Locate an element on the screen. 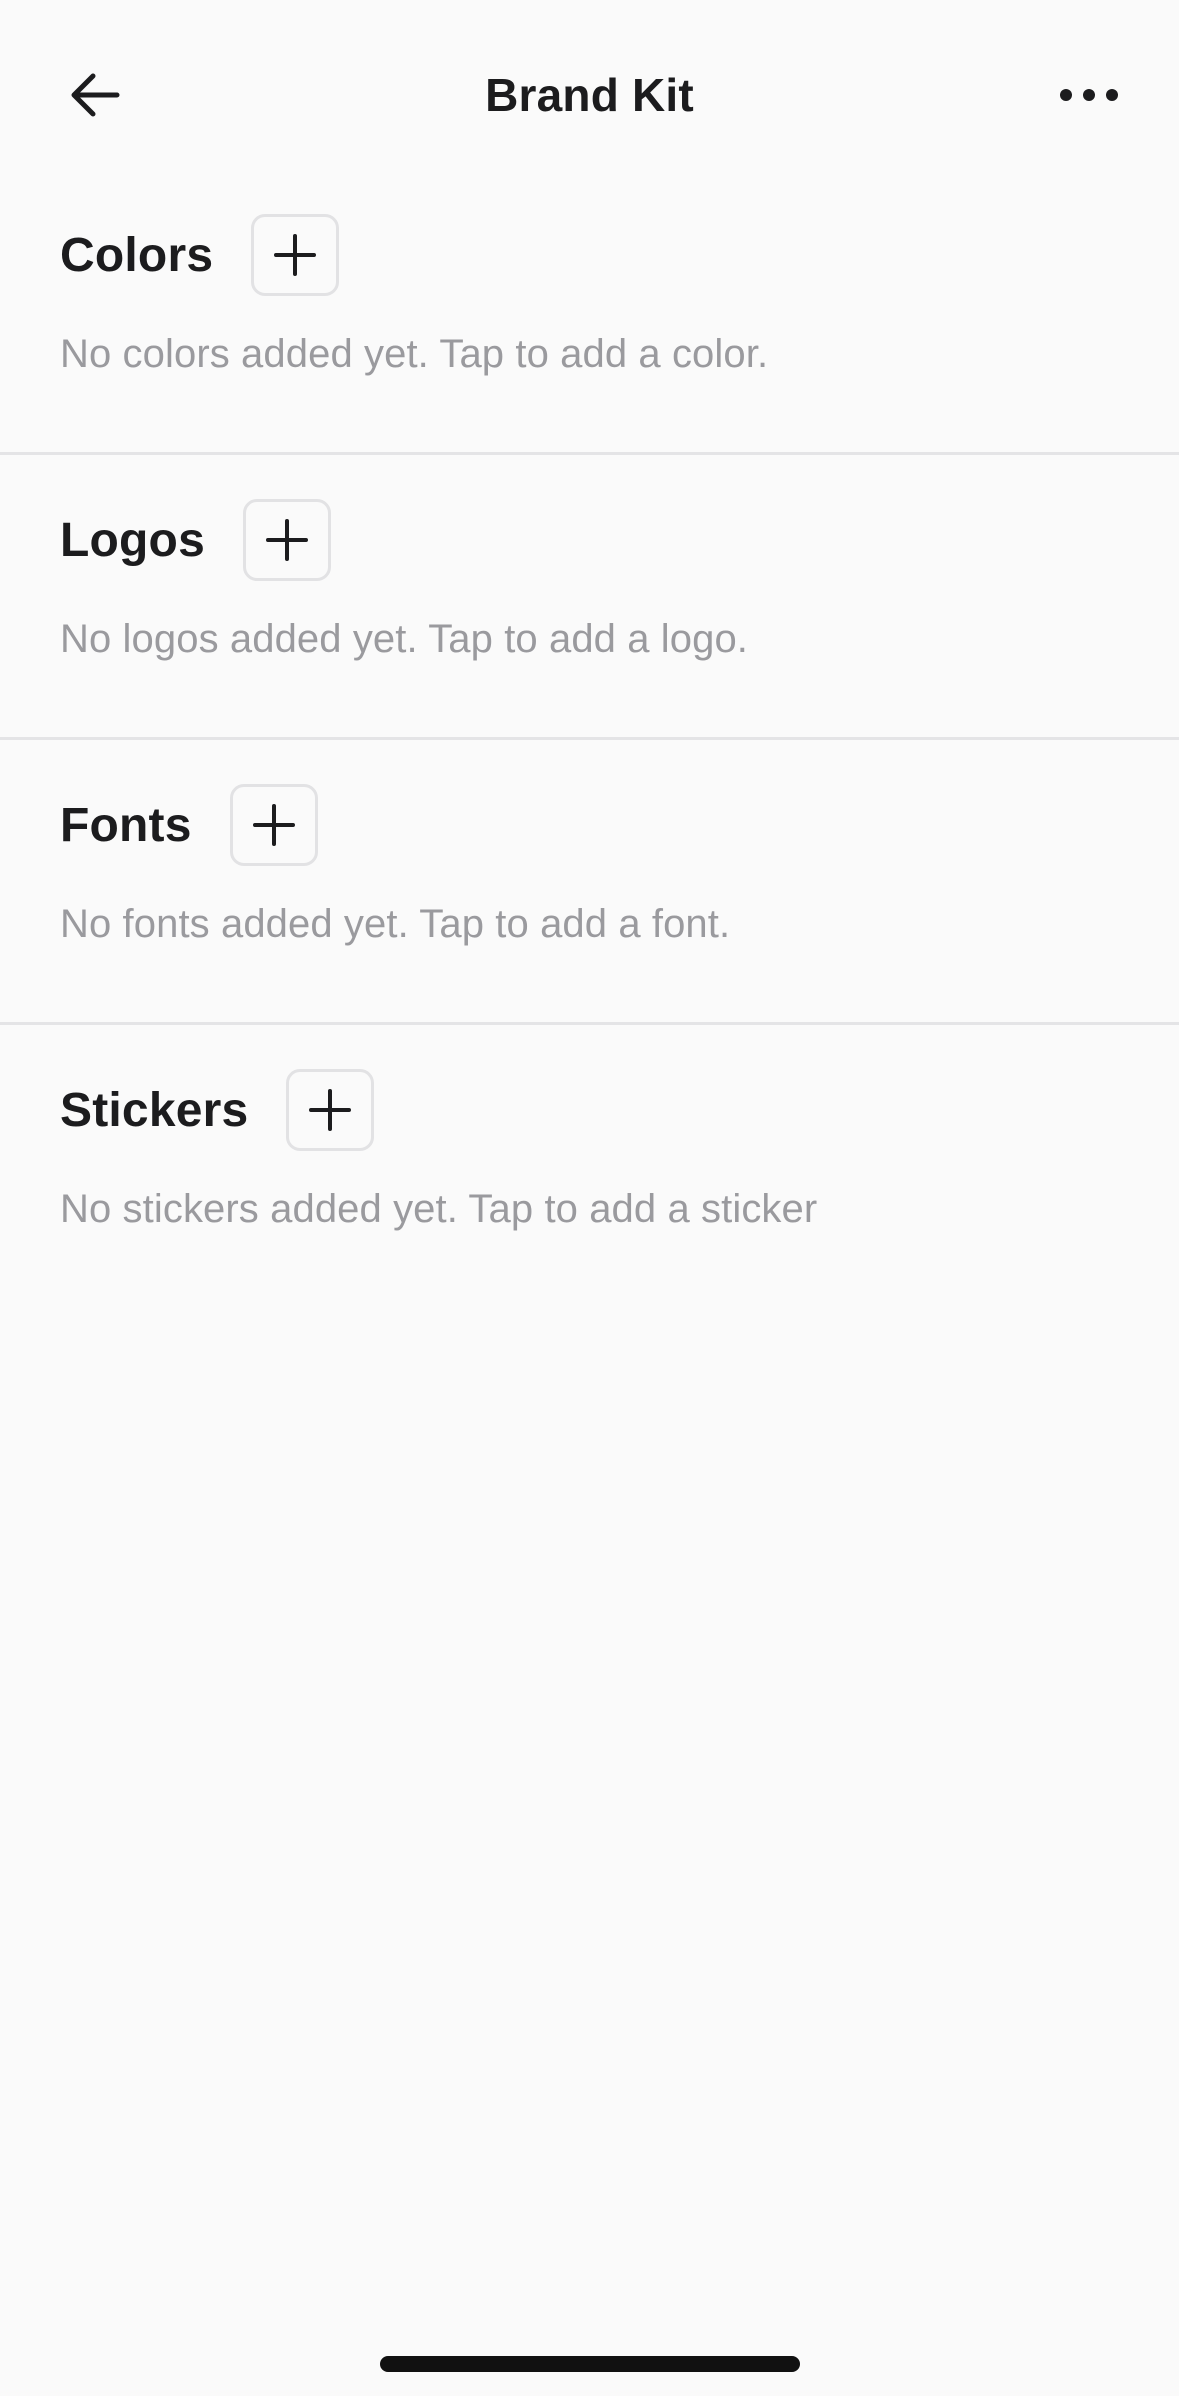 The width and height of the screenshot is (1179, 2396). empty-state-text: No logos added yet. Tap to add a logo. is located at coordinates (404, 639).